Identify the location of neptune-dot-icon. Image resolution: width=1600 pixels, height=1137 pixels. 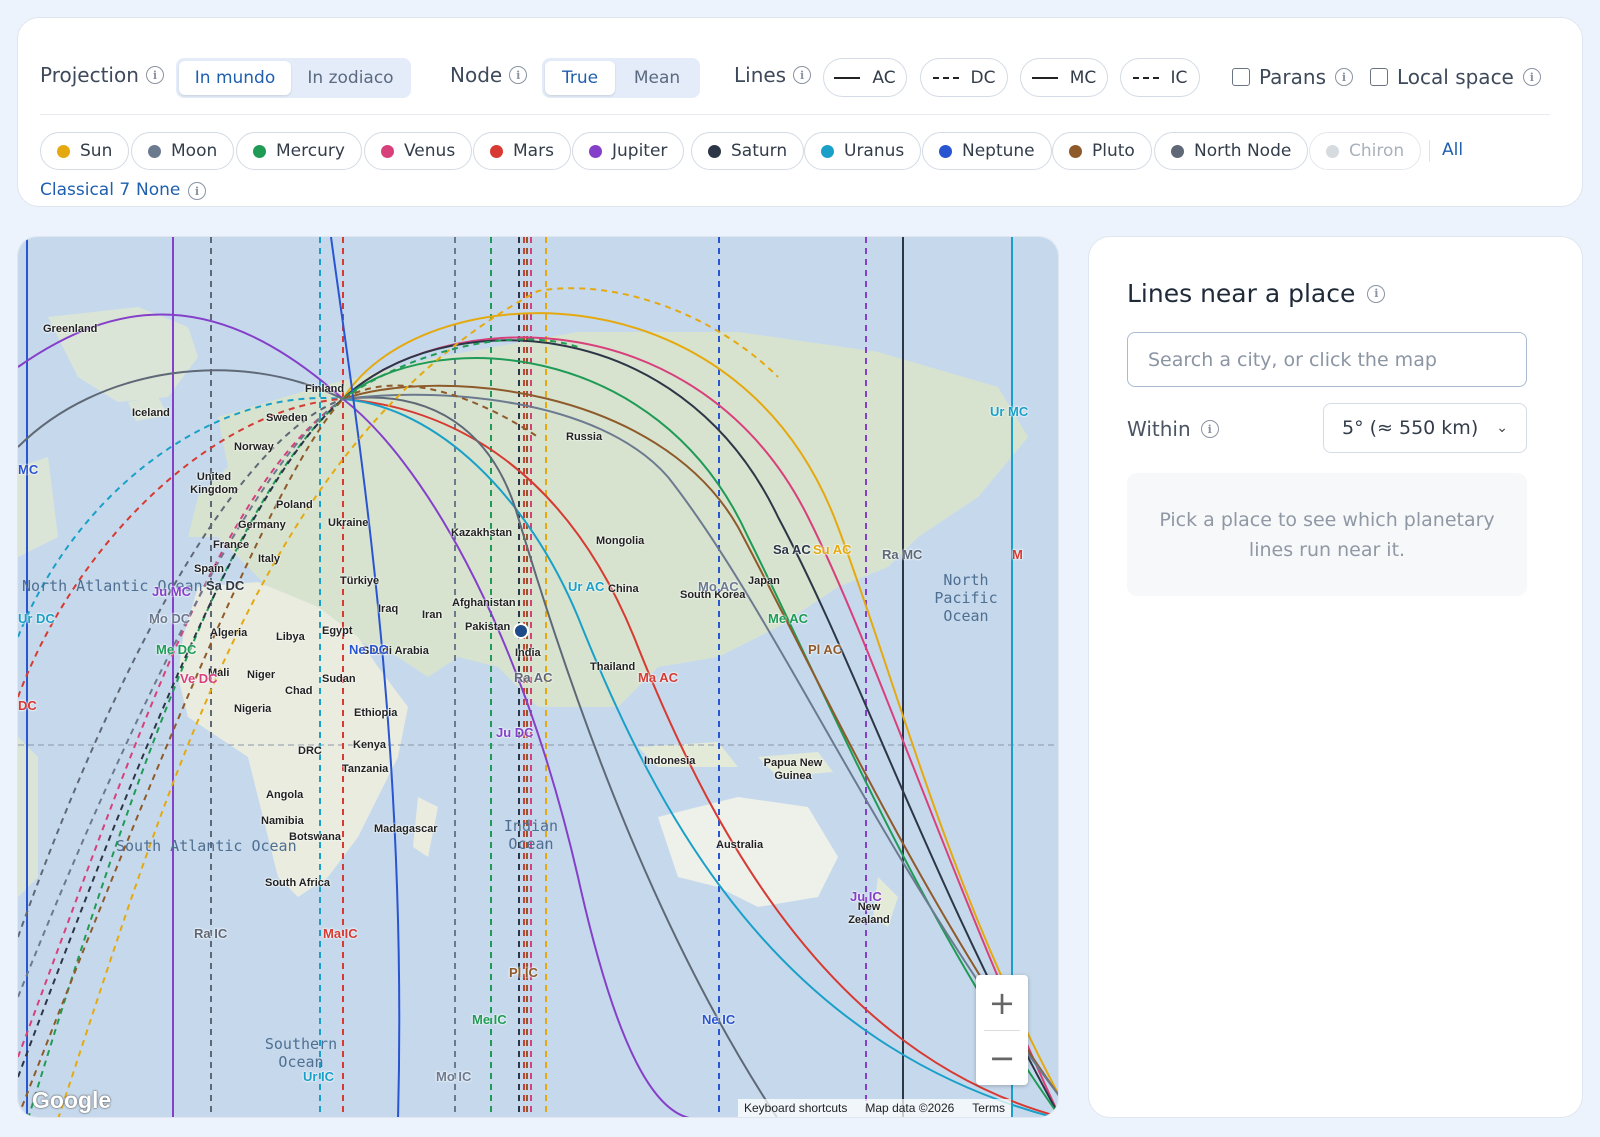
(945, 151).